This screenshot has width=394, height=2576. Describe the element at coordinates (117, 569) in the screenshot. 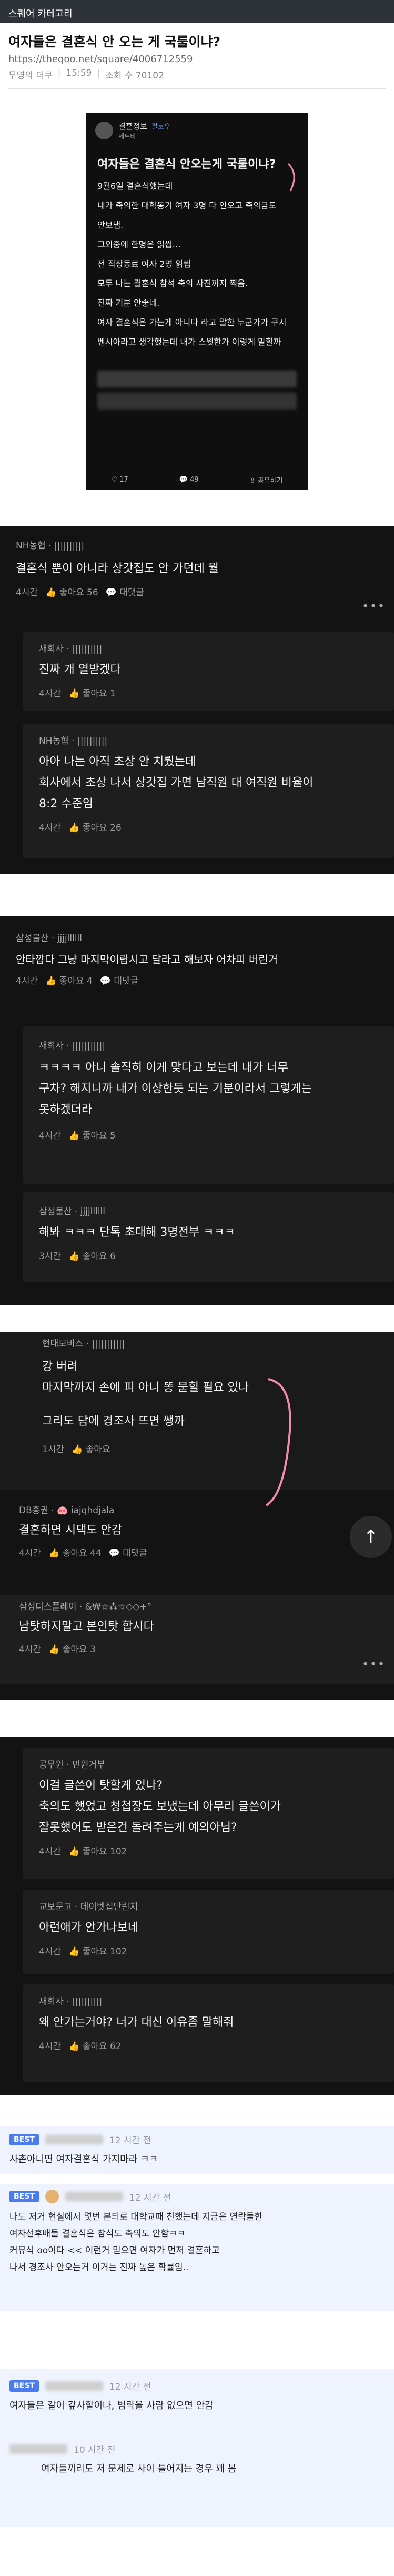

I see `comment-text: 결혼식 뿐이 아니라 상갓집도 안 가던데 뭘` at that location.